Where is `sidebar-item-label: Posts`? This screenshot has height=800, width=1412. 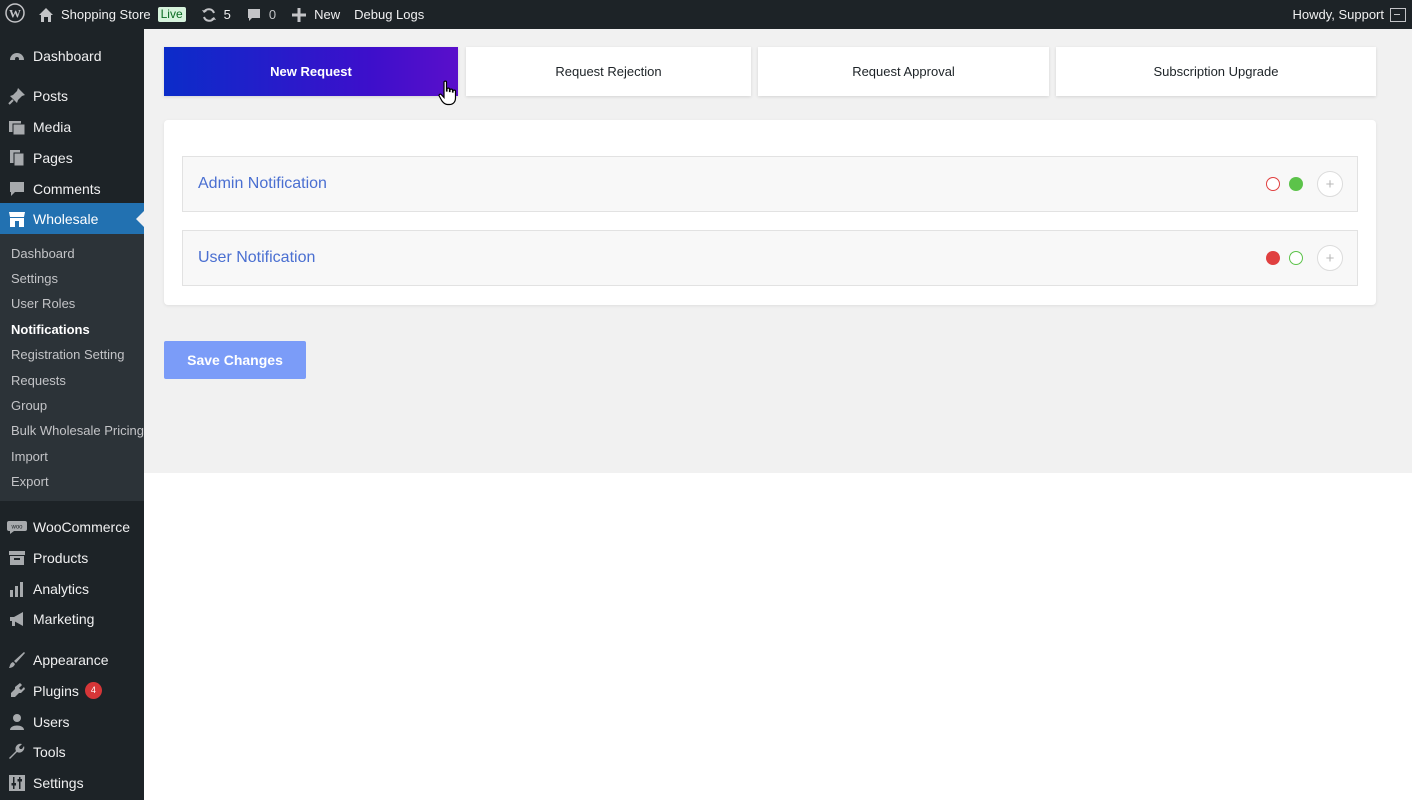 sidebar-item-label: Posts is located at coordinates (51, 95).